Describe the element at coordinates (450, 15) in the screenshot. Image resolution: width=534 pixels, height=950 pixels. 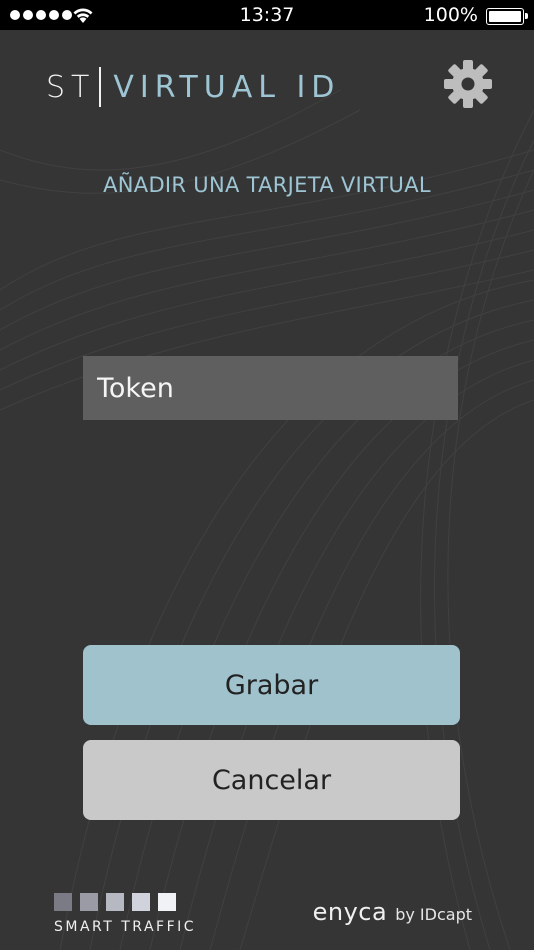
I see `battery-percentage: 100%` at that location.